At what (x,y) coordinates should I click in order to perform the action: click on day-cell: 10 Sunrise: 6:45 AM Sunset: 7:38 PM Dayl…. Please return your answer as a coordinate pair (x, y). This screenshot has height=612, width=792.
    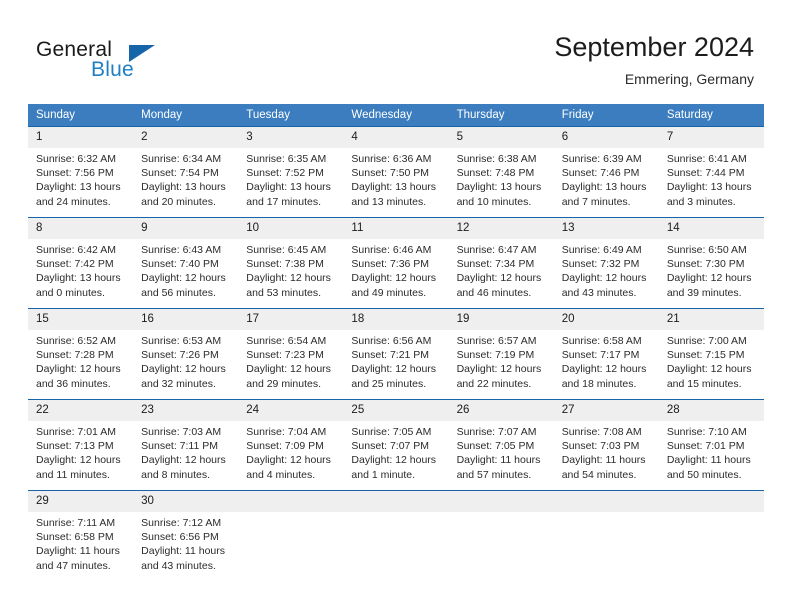
    Looking at the image, I should click on (291, 263).